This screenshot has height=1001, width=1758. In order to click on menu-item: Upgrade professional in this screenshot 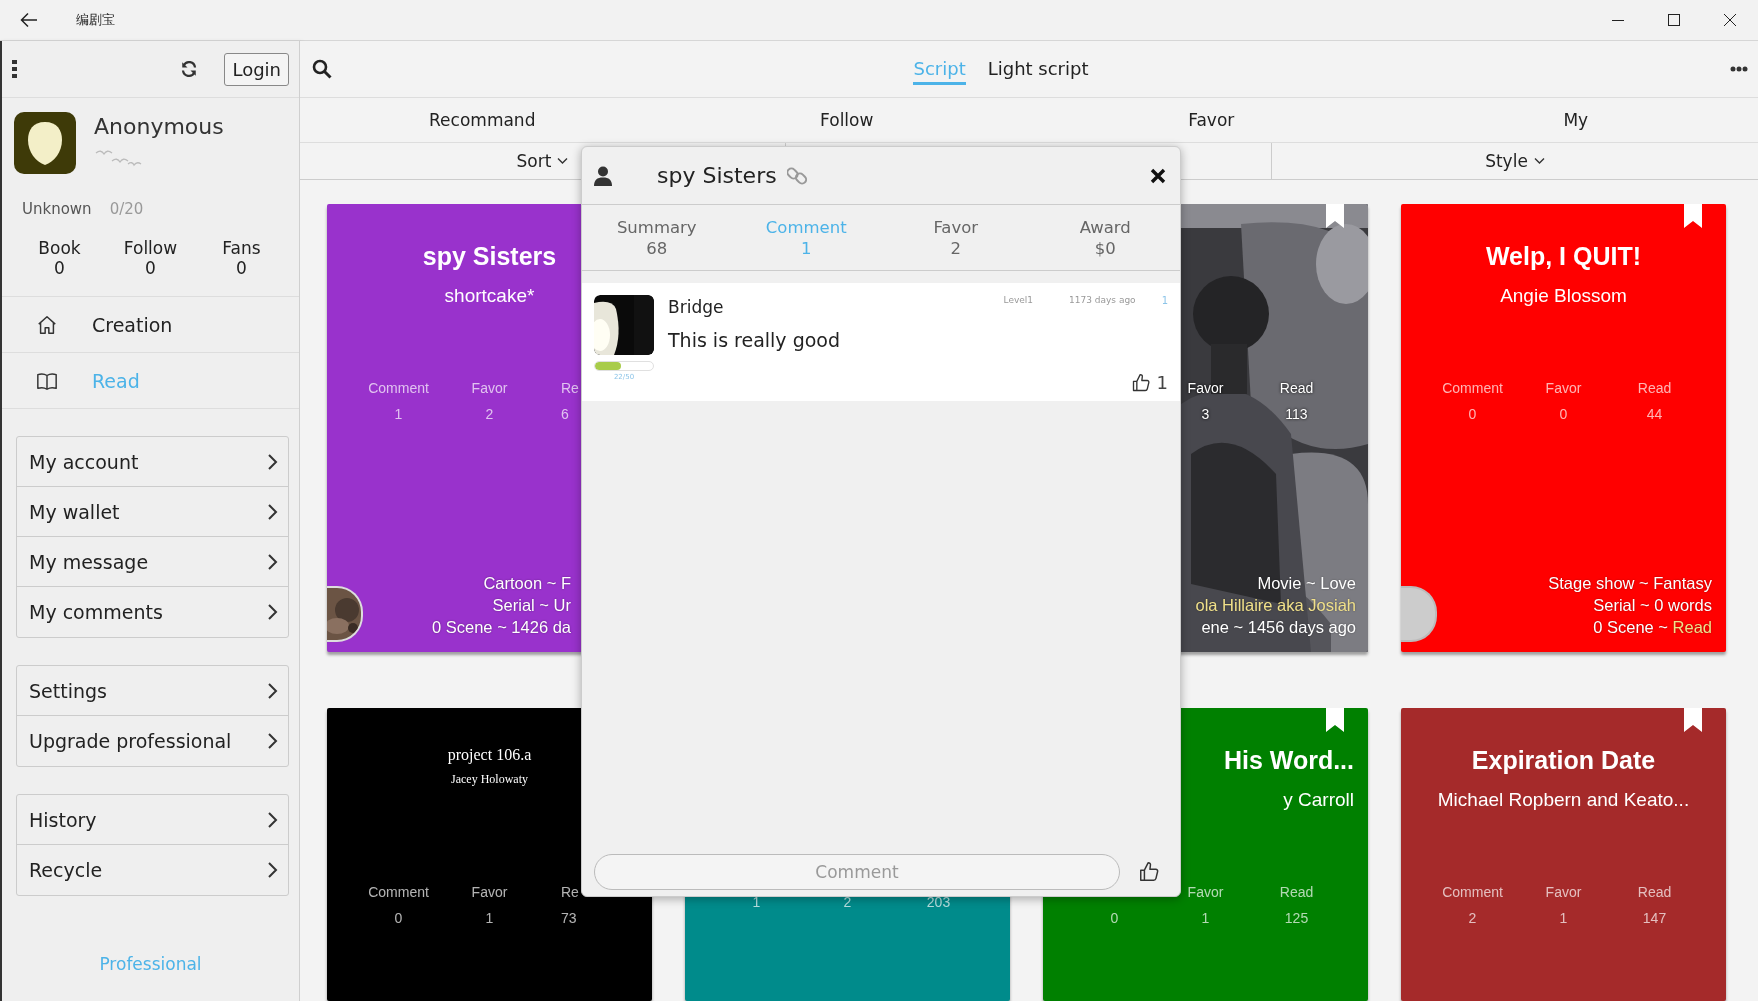, I will do `click(152, 741)`.